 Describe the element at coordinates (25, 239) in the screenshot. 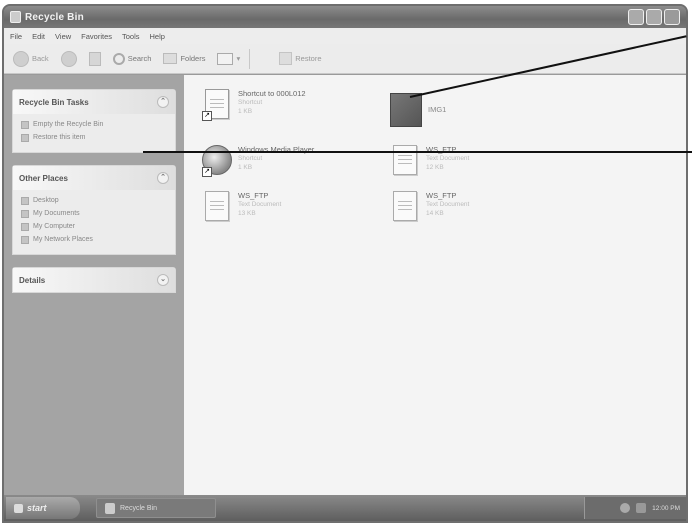

I see `network-icon` at that location.